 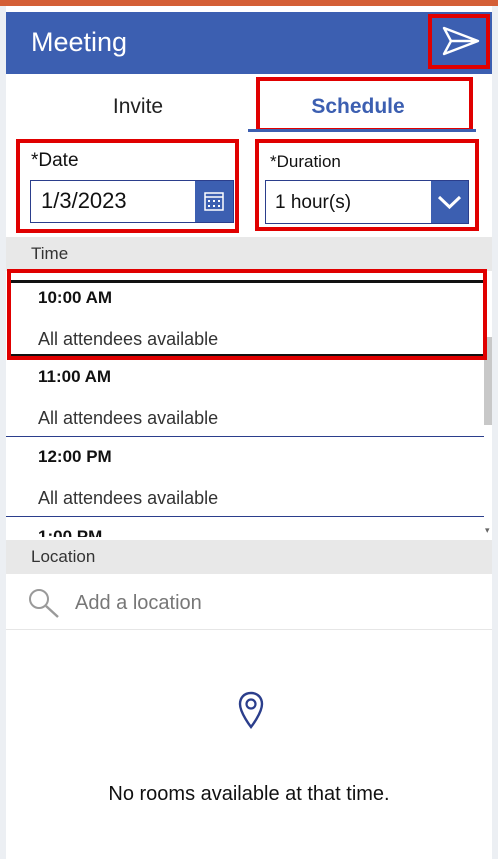 What do you see at coordinates (245, 397) in the screenshot?
I see `time-slot: 11:00 AM All attendees available` at bounding box center [245, 397].